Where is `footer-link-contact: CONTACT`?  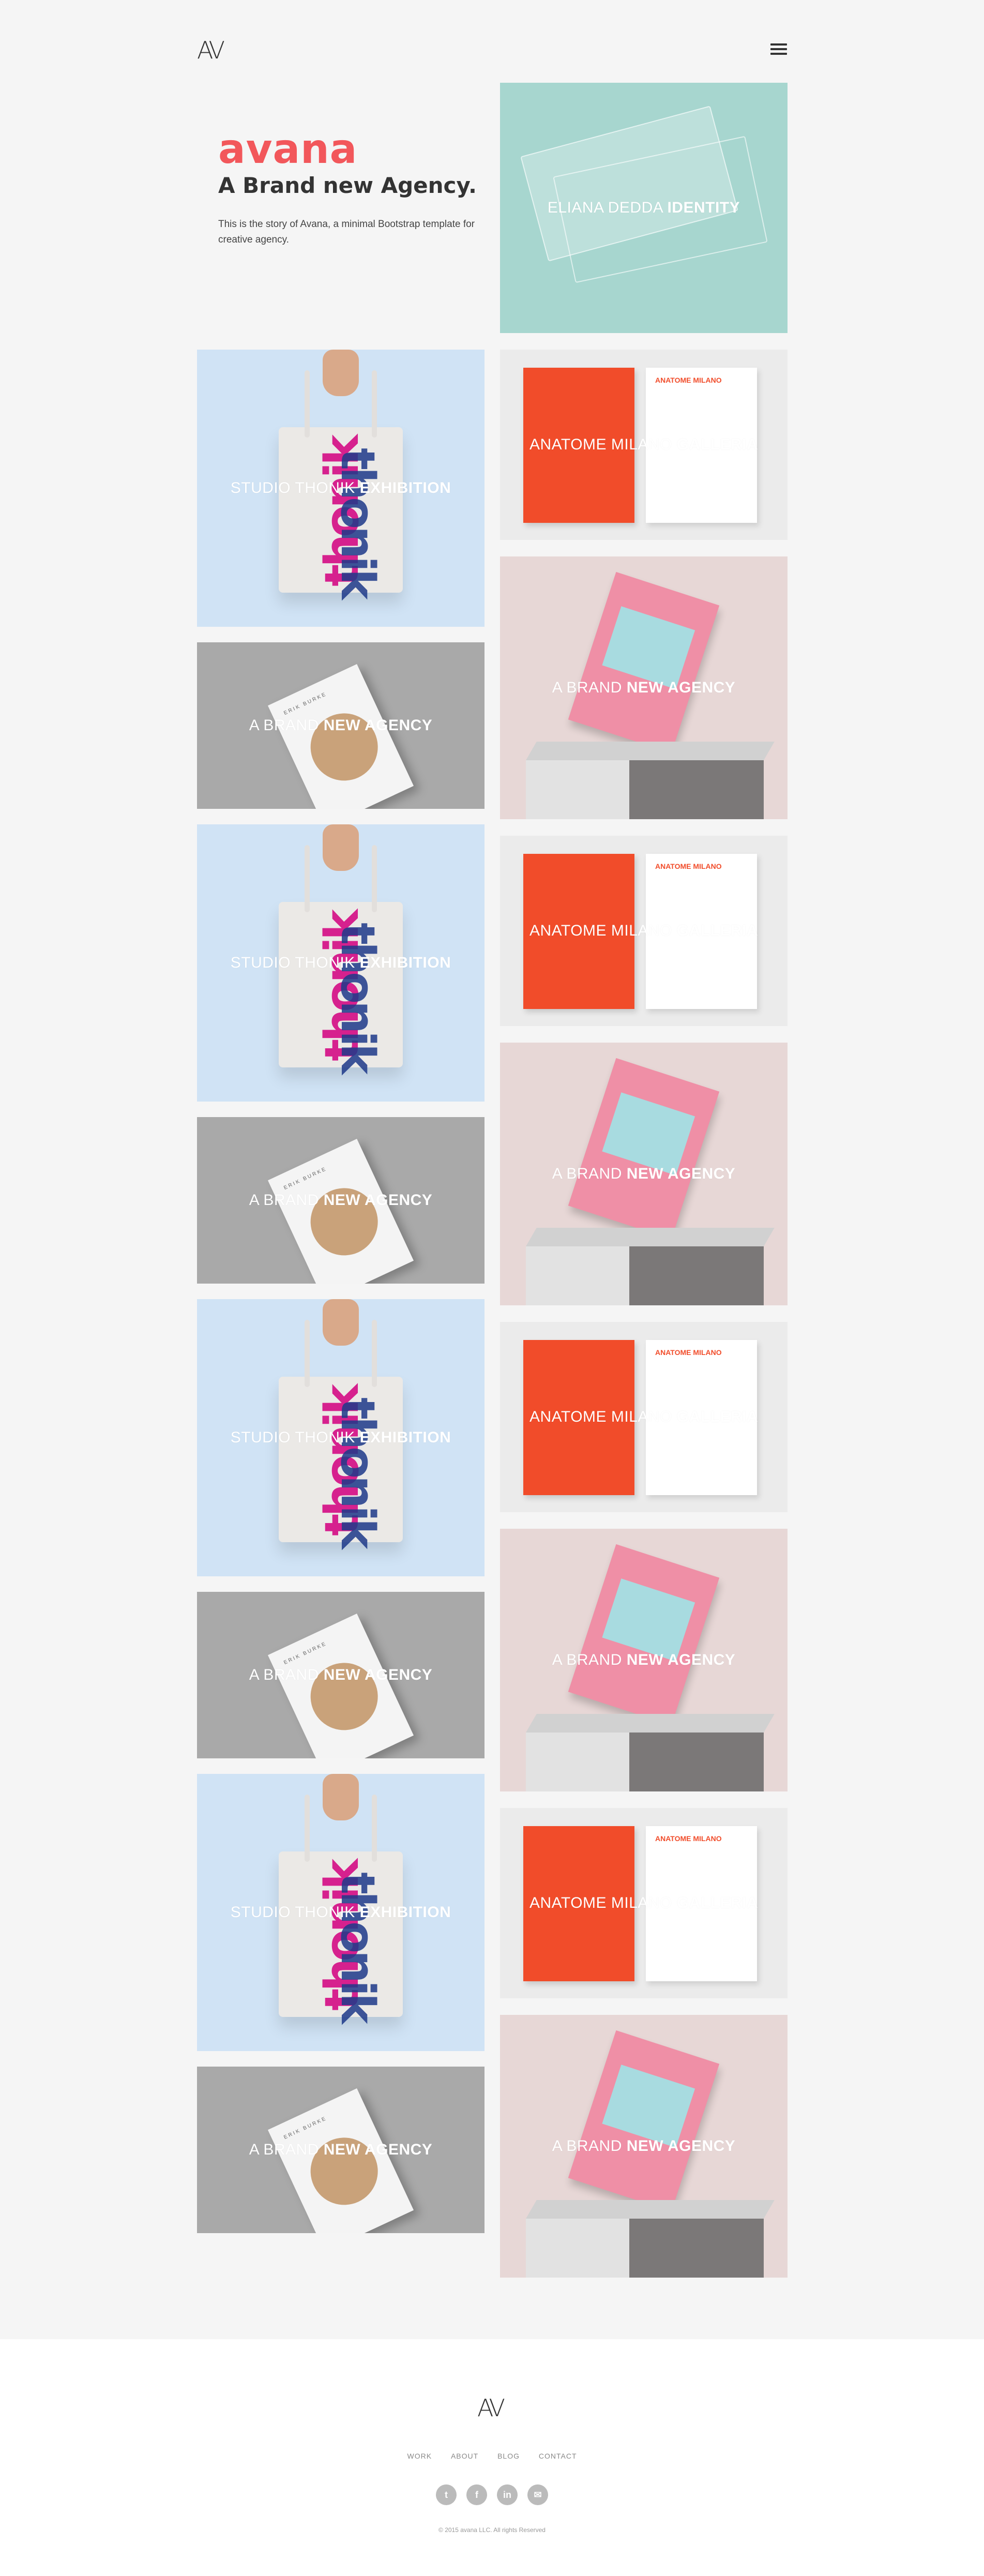 footer-link-contact: CONTACT is located at coordinates (558, 2456).